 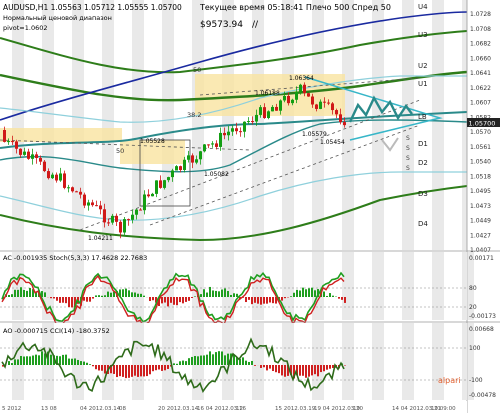 I want to click on price-tick: 1.0473, so click(x=480, y=206).